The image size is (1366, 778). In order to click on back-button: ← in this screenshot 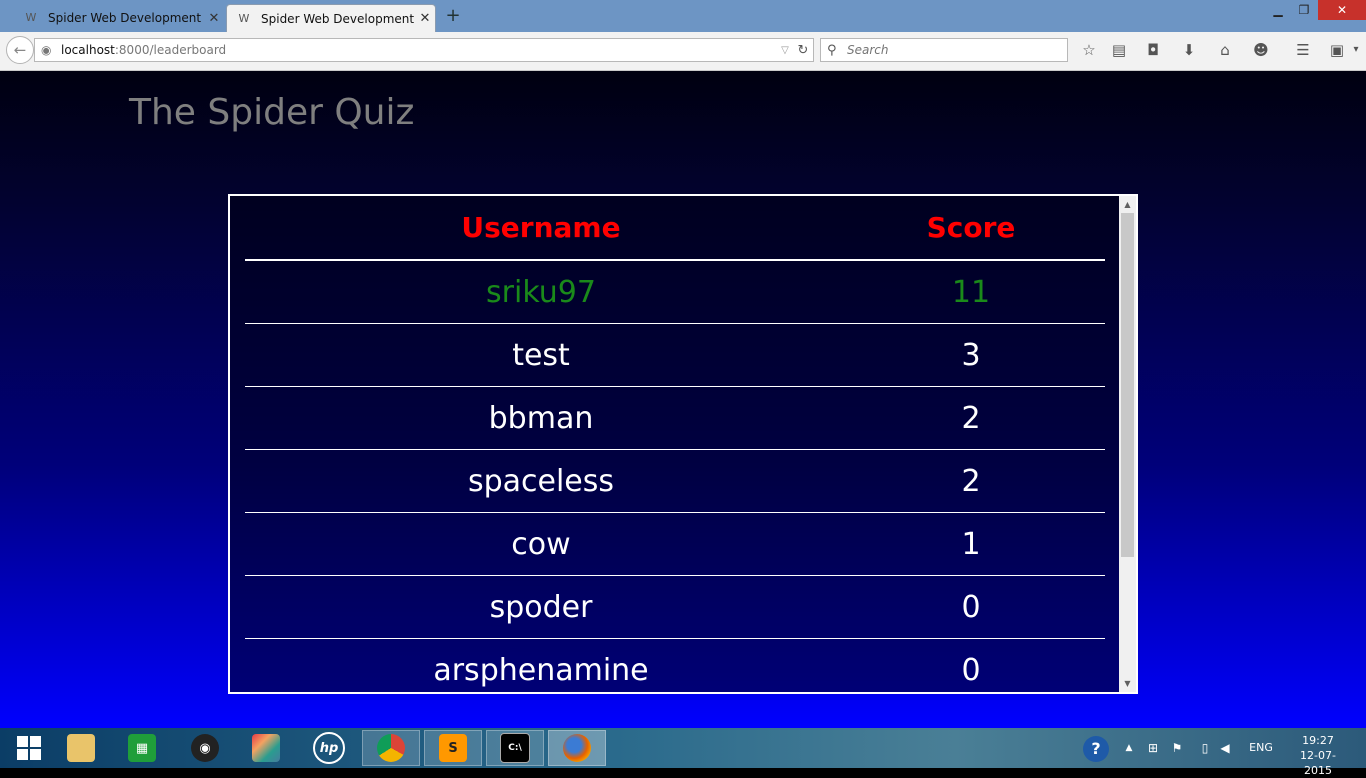, I will do `click(20, 50)`.